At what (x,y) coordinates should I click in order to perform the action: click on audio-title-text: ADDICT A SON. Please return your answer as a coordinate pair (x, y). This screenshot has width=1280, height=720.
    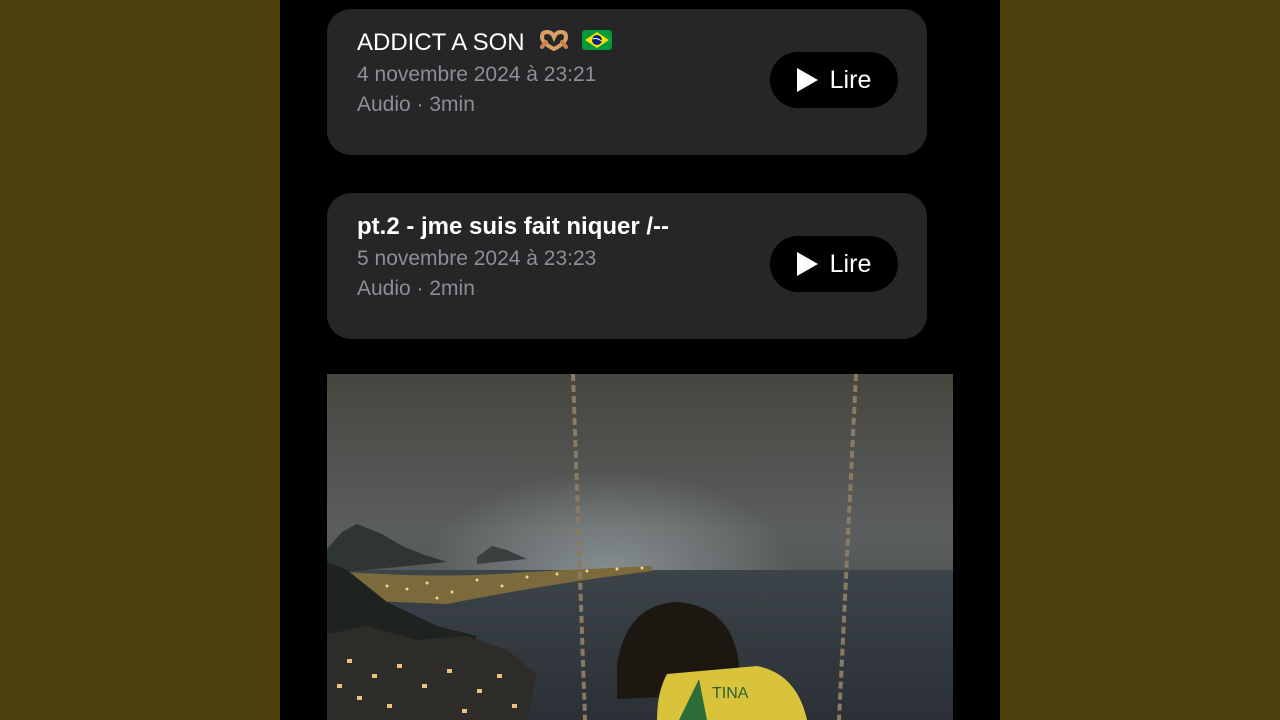
    Looking at the image, I should click on (441, 42).